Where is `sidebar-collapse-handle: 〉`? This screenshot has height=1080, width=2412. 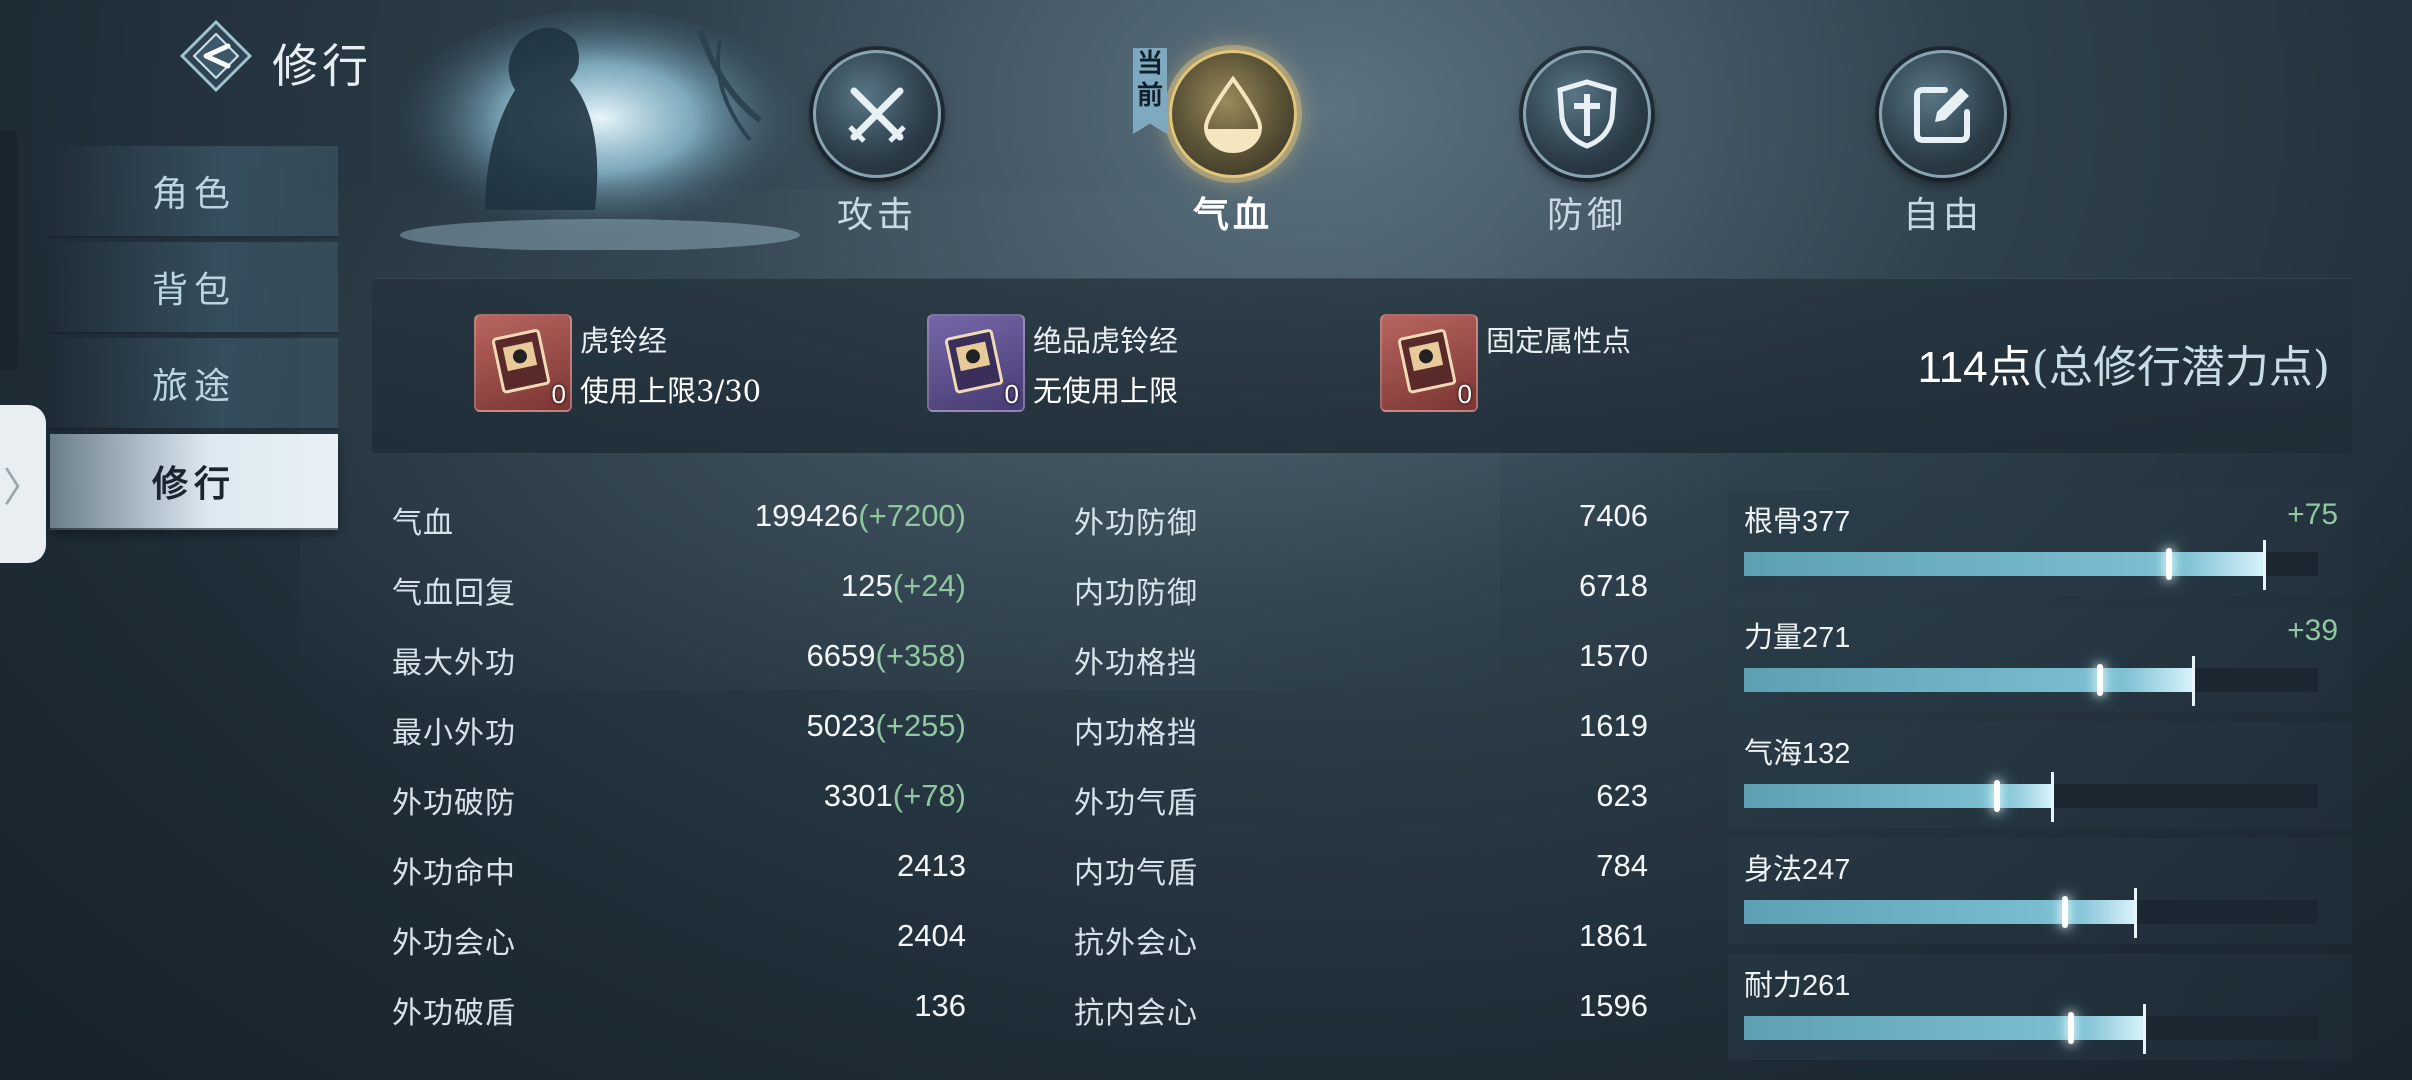 sidebar-collapse-handle: 〉 is located at coordinates (23, 484).